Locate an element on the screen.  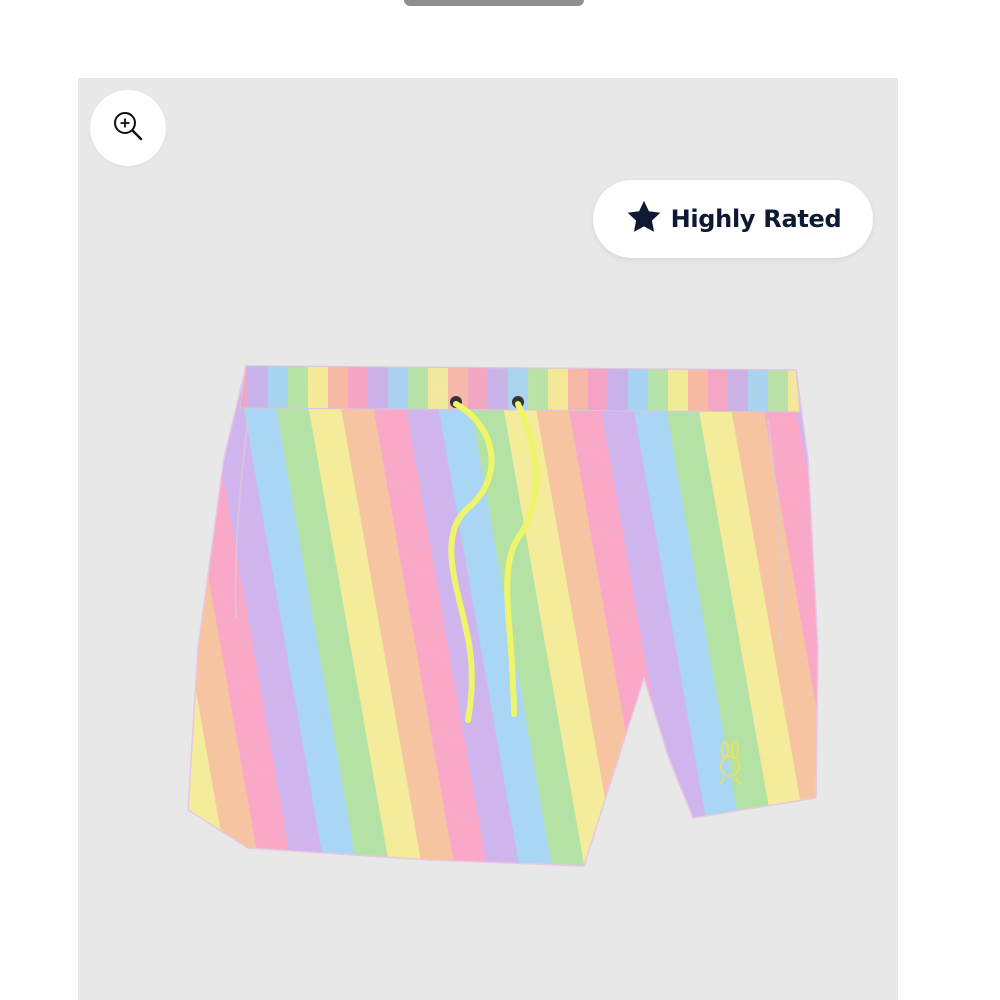
star-icon is located at coordinates (644, 219).